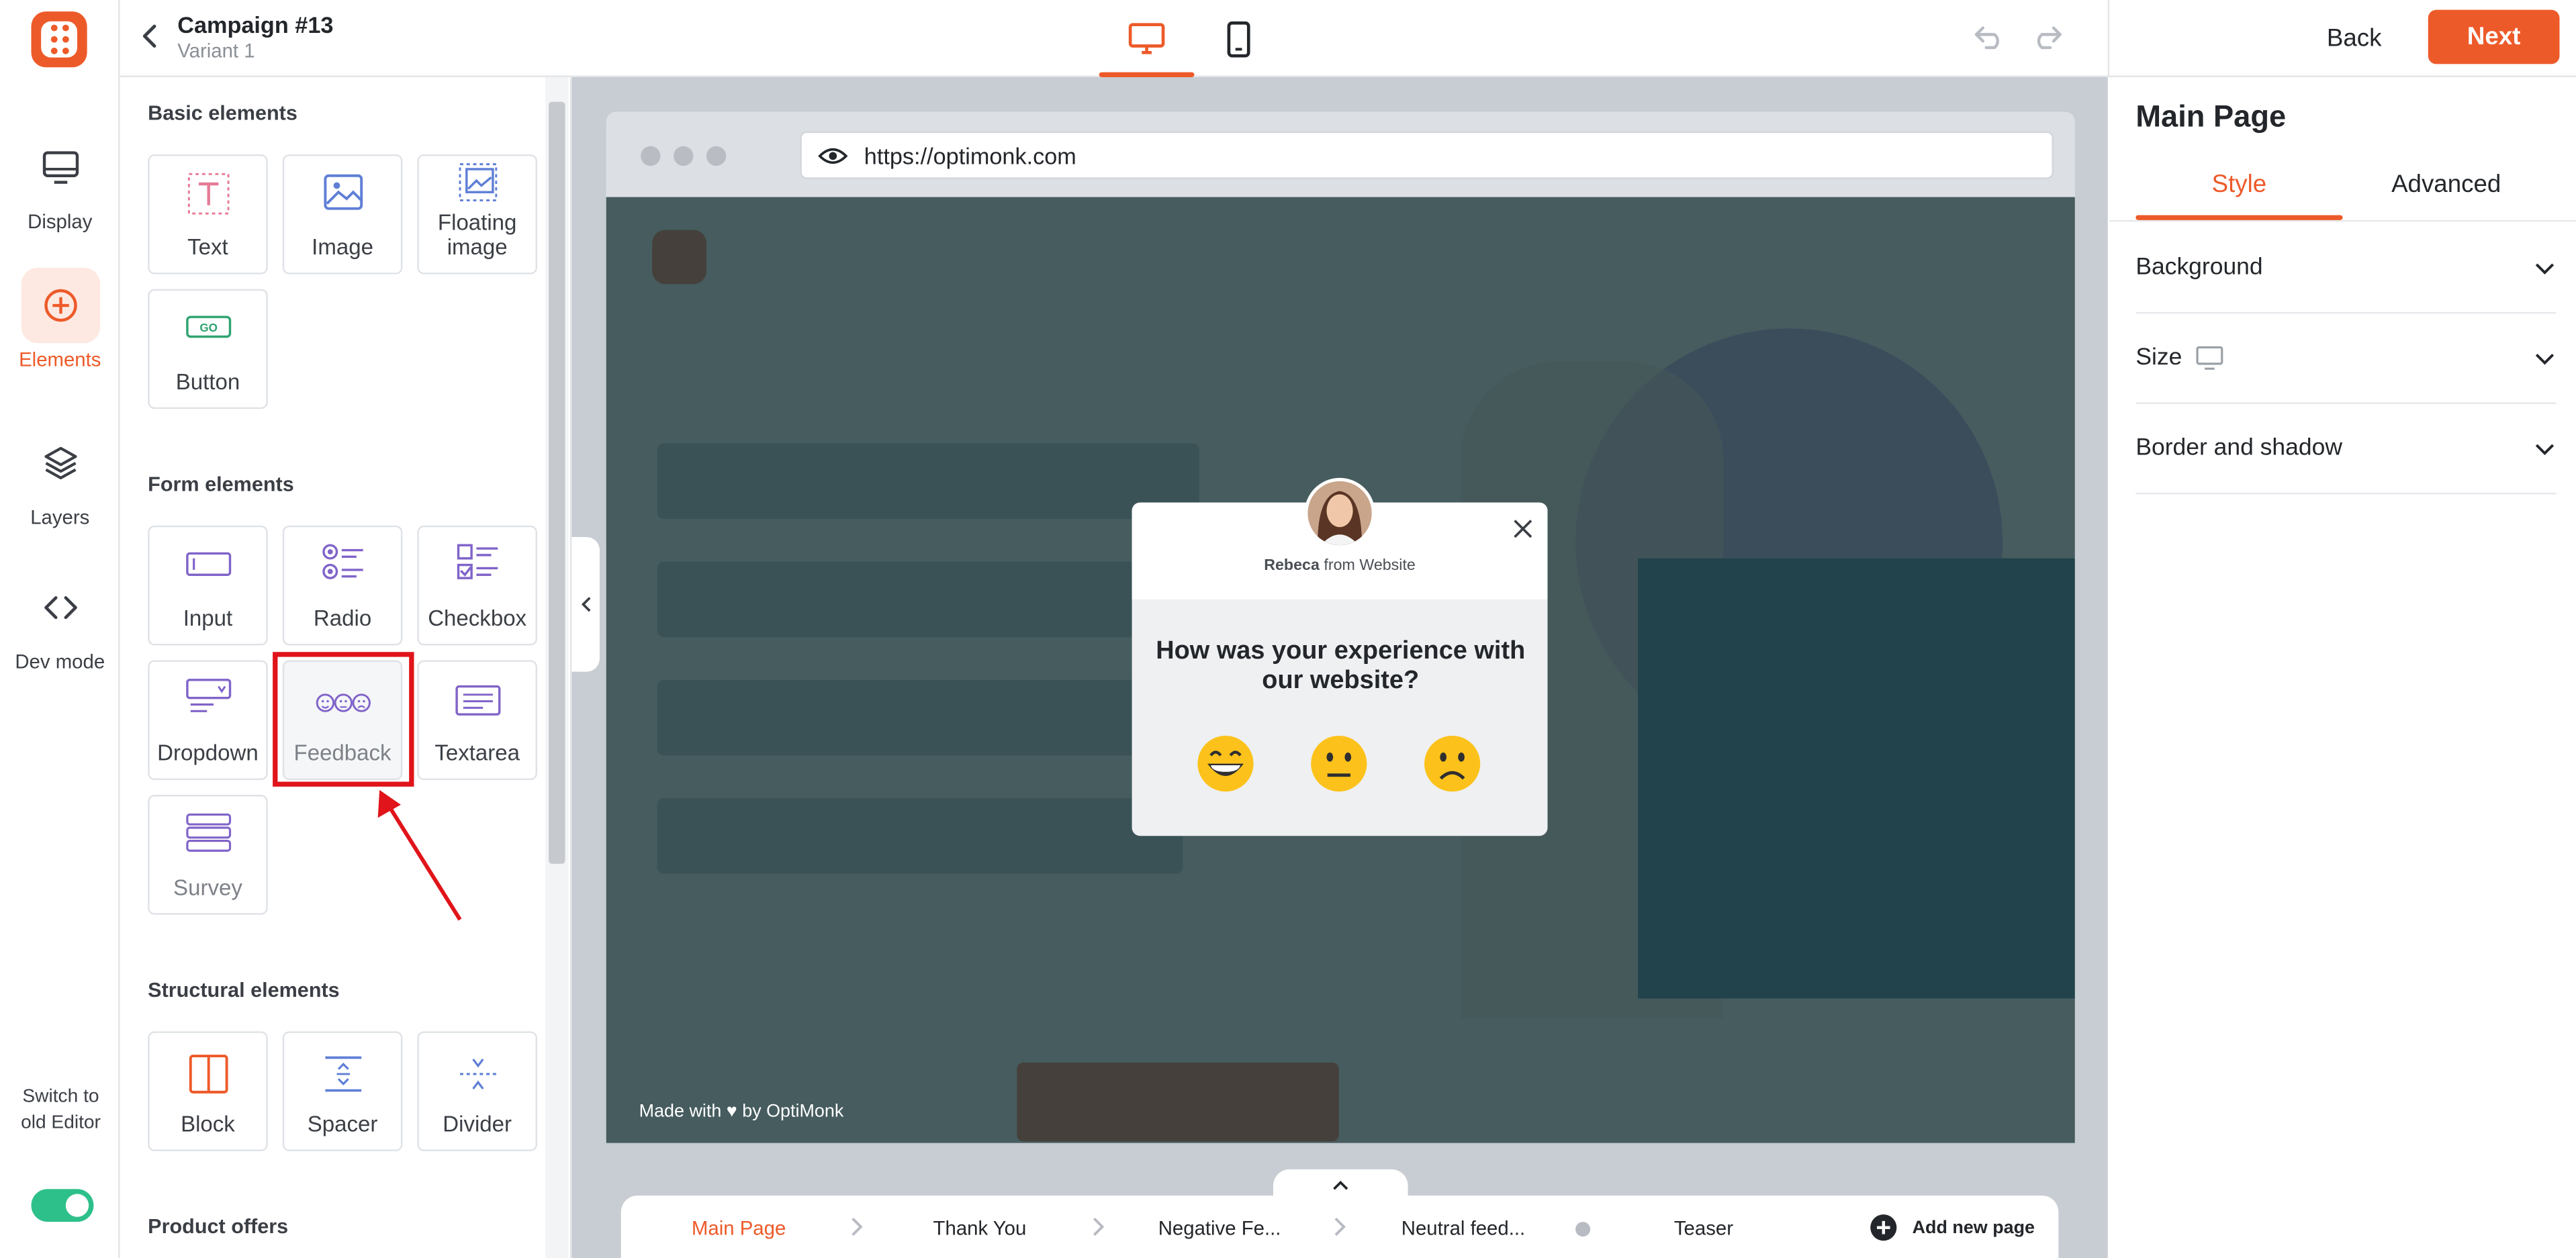  Describe the element at coordinates (477, 1124) in the screenshot. I see `tile-label: Divider` at that location.